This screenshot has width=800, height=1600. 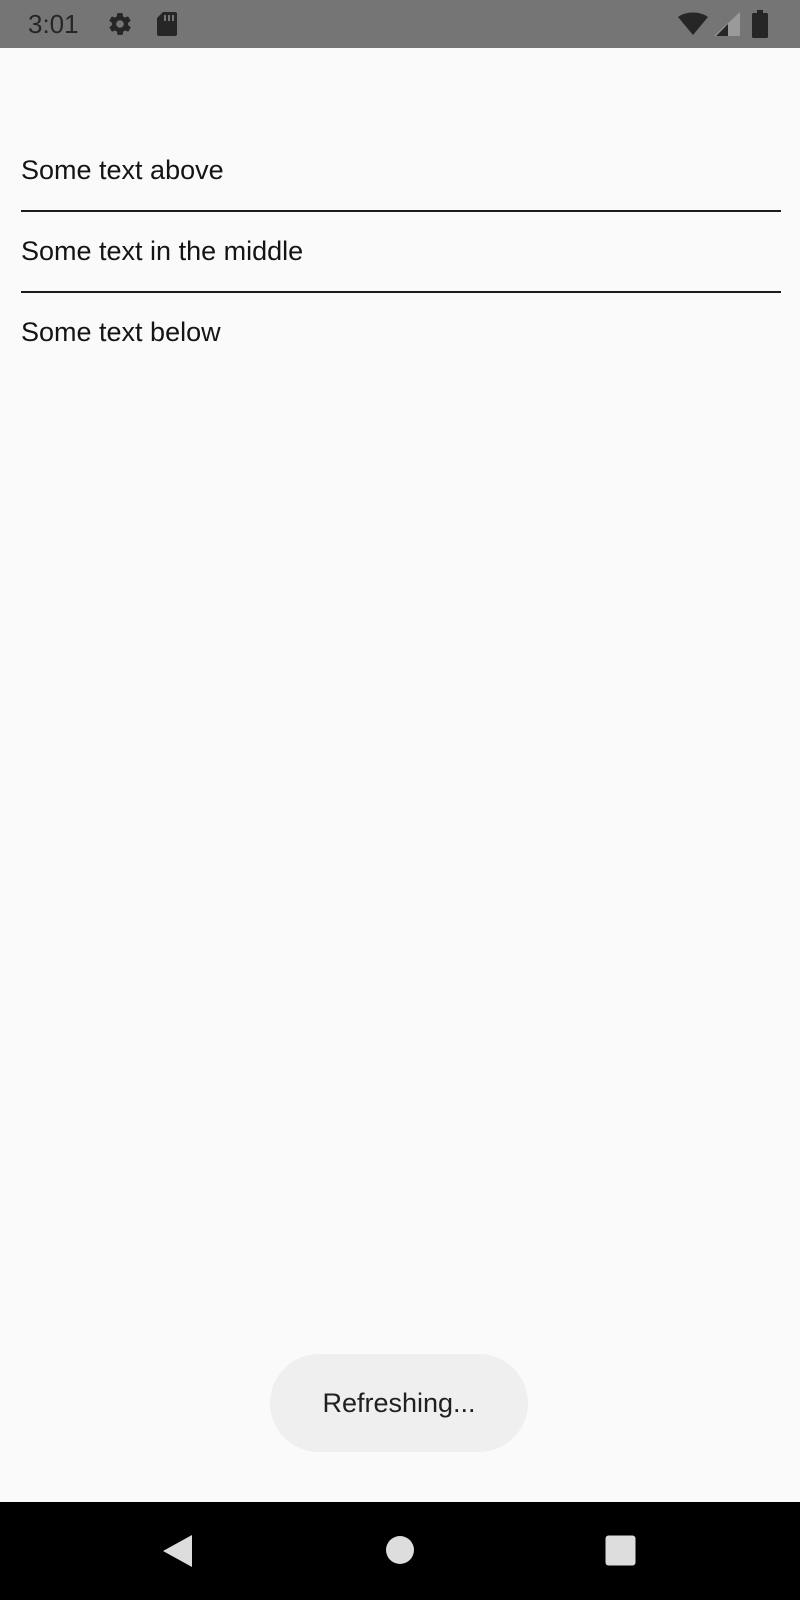 I want to click on text-middle: Some text in the middle, so click(x=162, y=251).